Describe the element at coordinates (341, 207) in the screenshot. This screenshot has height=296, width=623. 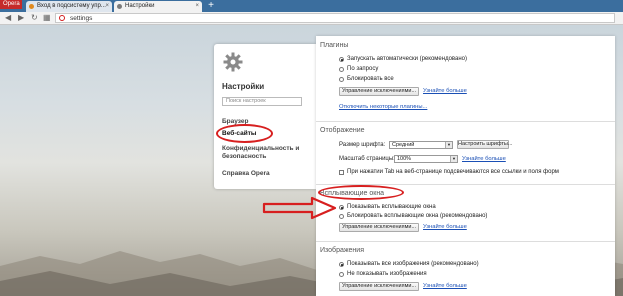
I see `popups-show-radio` at that location.